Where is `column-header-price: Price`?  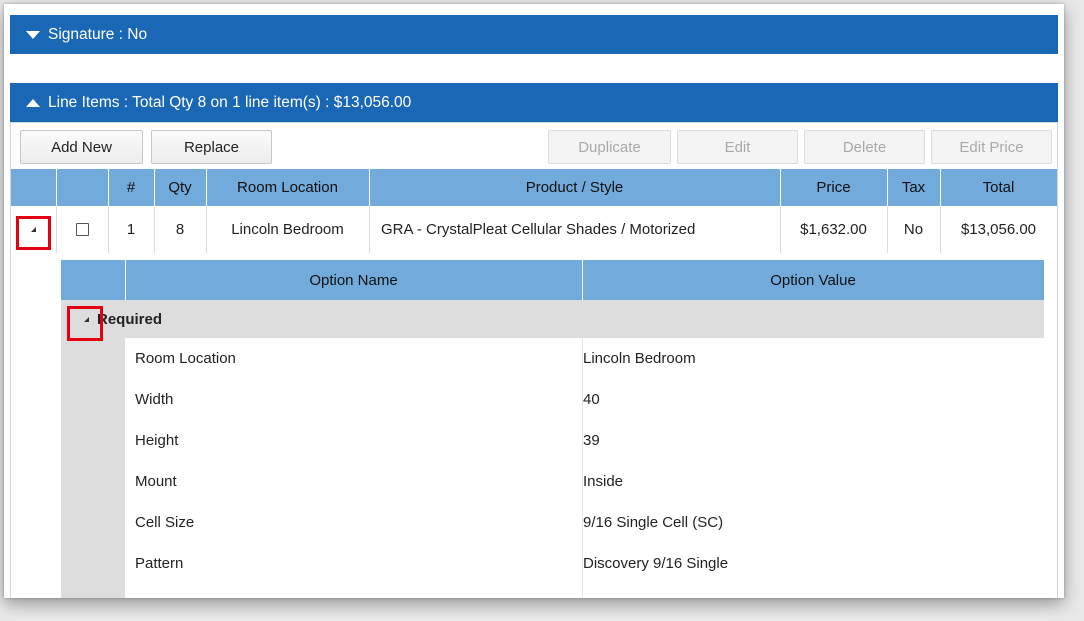 column-header-price: Price is located at coordinates (833, 187).